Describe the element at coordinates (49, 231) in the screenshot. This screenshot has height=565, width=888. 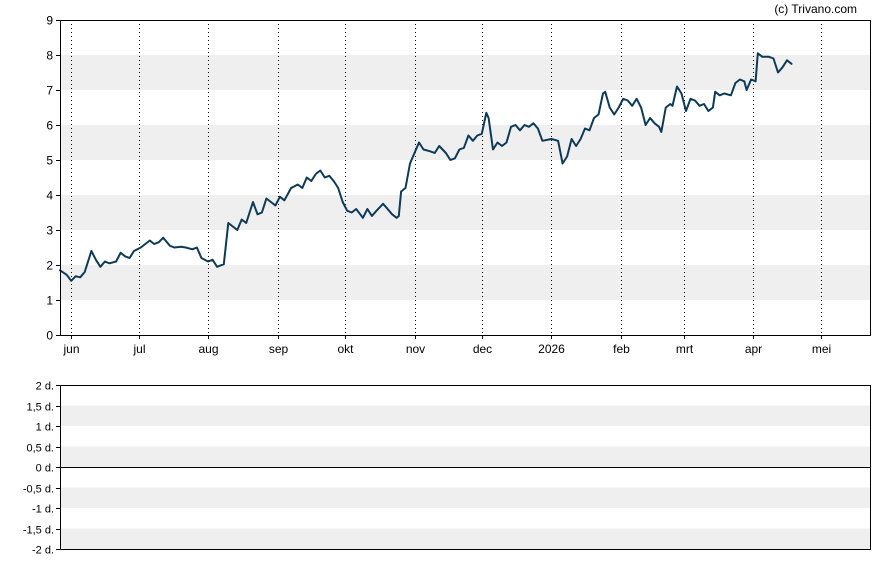
I see `y-tick-label: 3` at that location.